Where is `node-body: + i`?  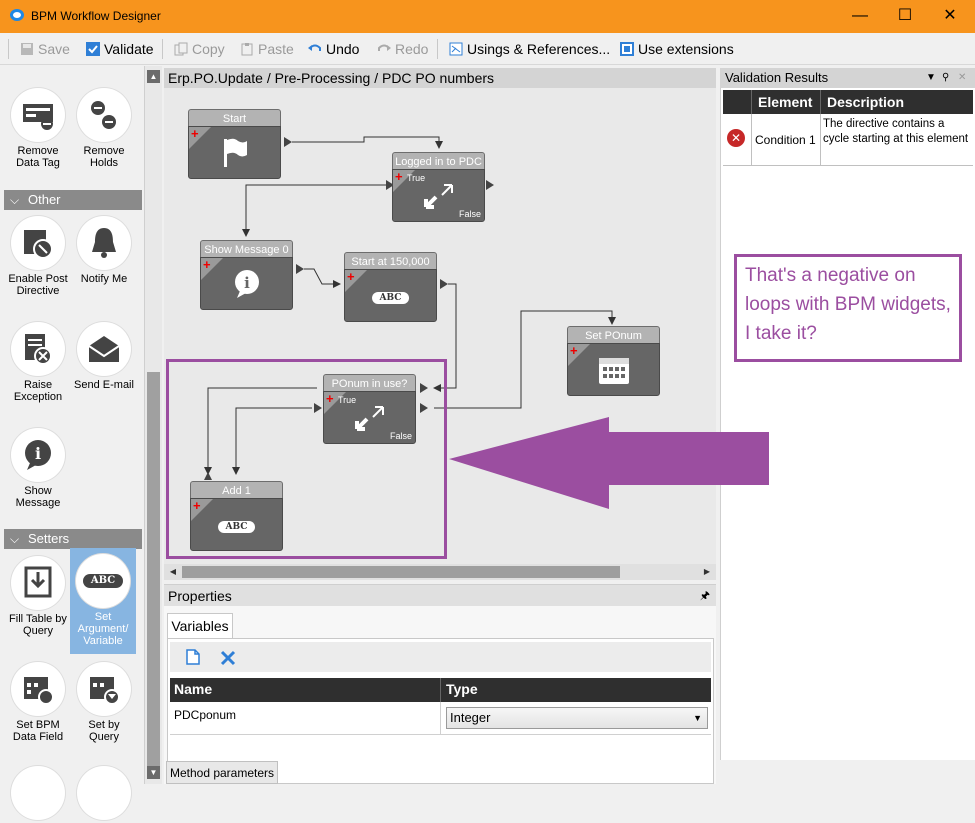
node-body: + i is located at coordinates (246, 283).